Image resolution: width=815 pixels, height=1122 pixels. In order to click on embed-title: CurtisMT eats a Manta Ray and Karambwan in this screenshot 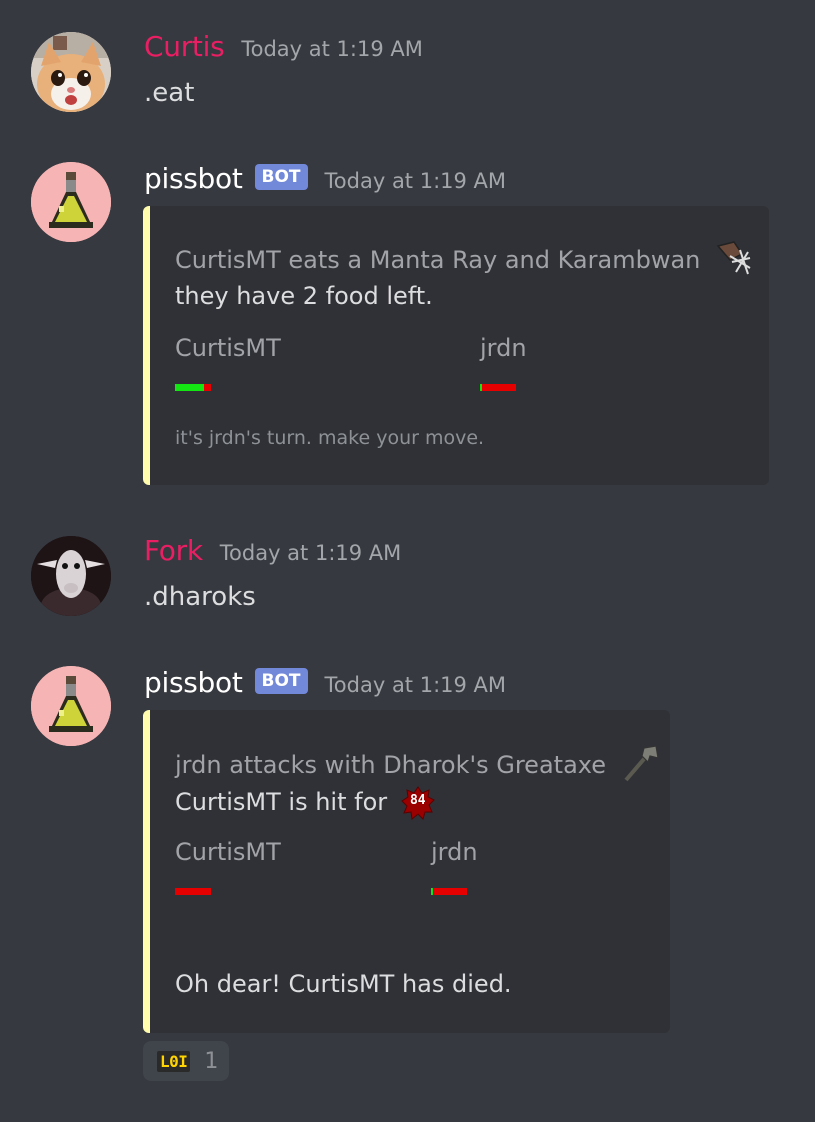, I will do `click(463, 261)`.